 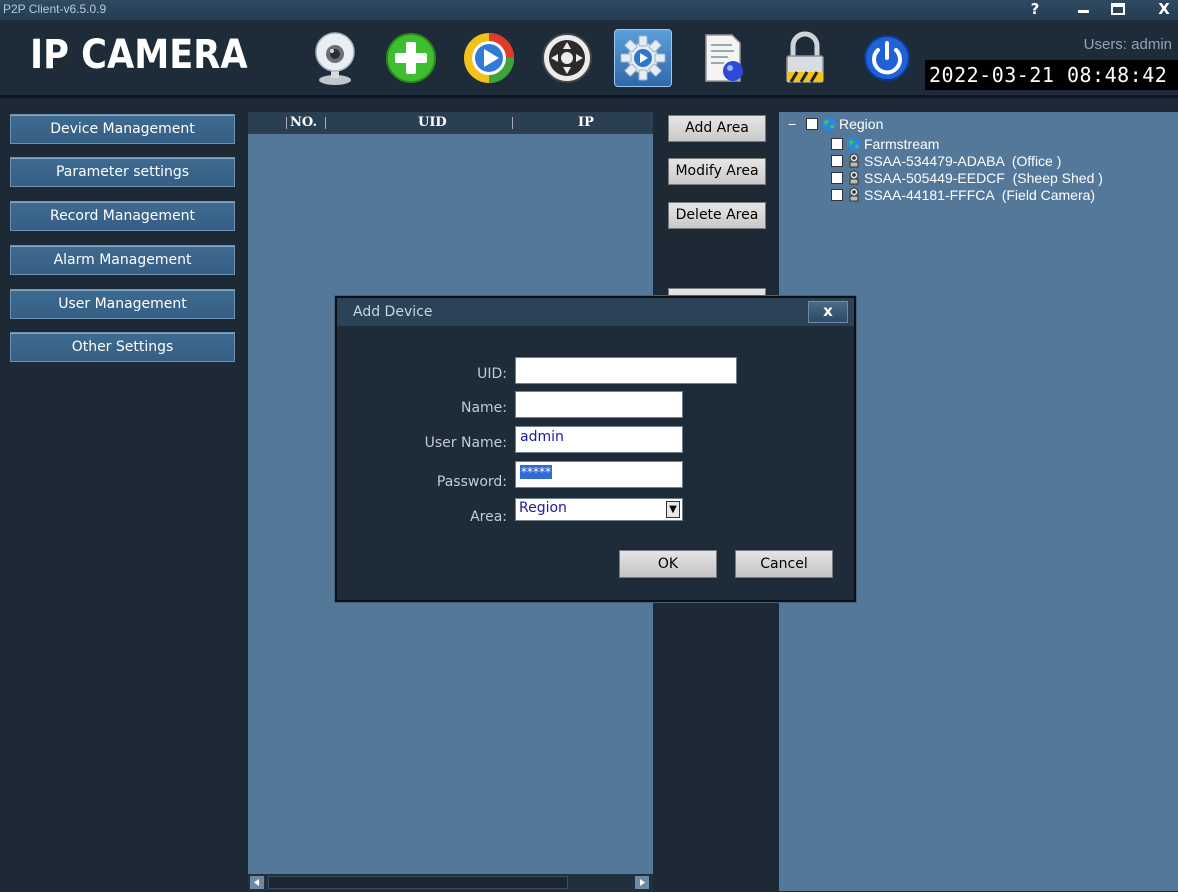 I want to click on add-area-button: Add Area, so click(x=717, y=128).